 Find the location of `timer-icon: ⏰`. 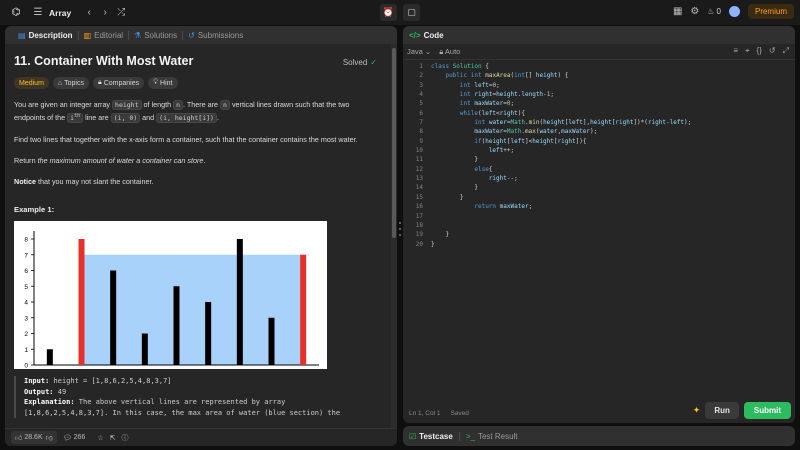

timer-icon: ⏰ is located at coordinates (388, 12).